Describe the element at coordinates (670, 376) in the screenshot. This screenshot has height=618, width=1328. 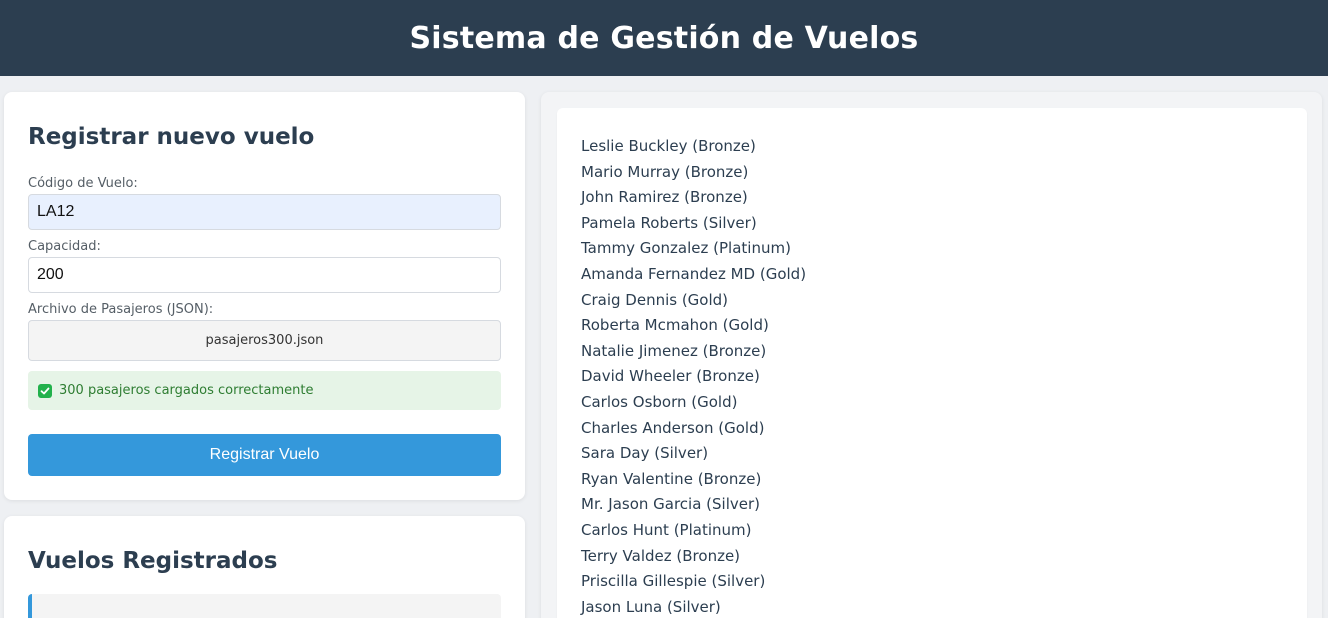
I see `passenger-list-item: David Wheeler (Bronze)` at that location.